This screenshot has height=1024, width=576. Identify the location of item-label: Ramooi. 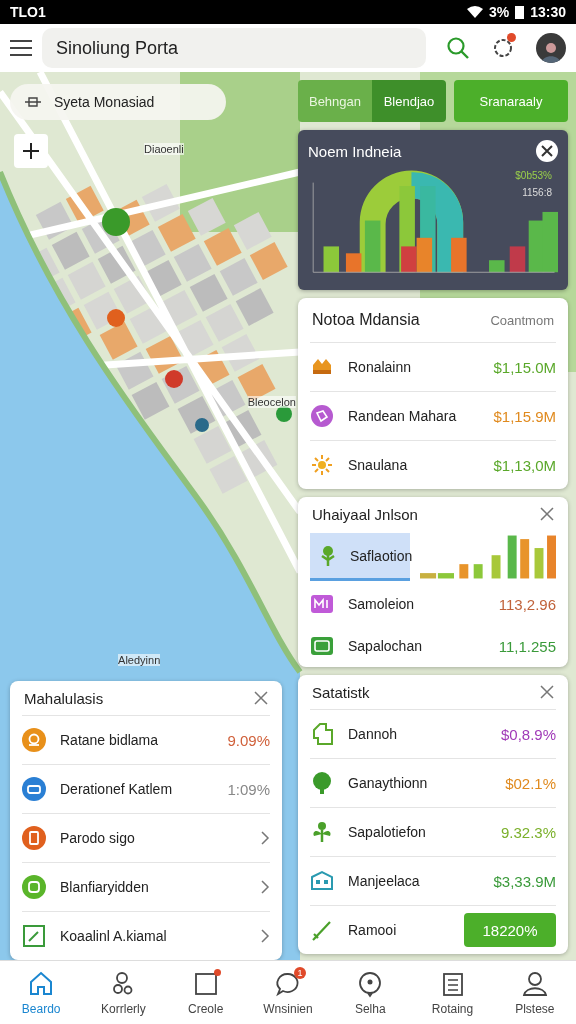
(399, 930).